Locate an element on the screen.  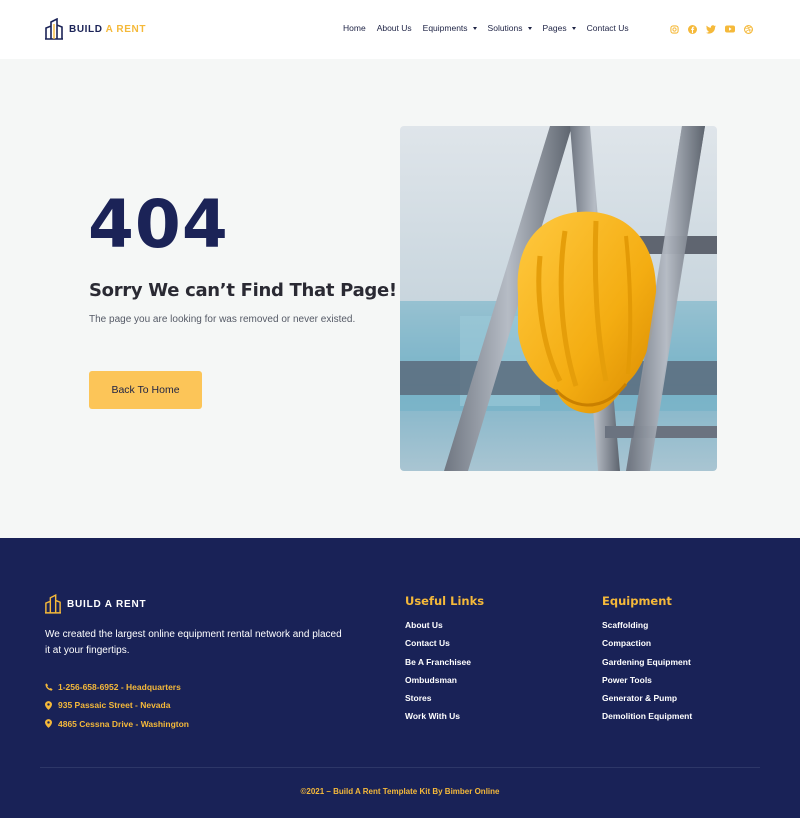
contact-text: 935 Passaic Street - Nevada is located at coordinates (114, 705).